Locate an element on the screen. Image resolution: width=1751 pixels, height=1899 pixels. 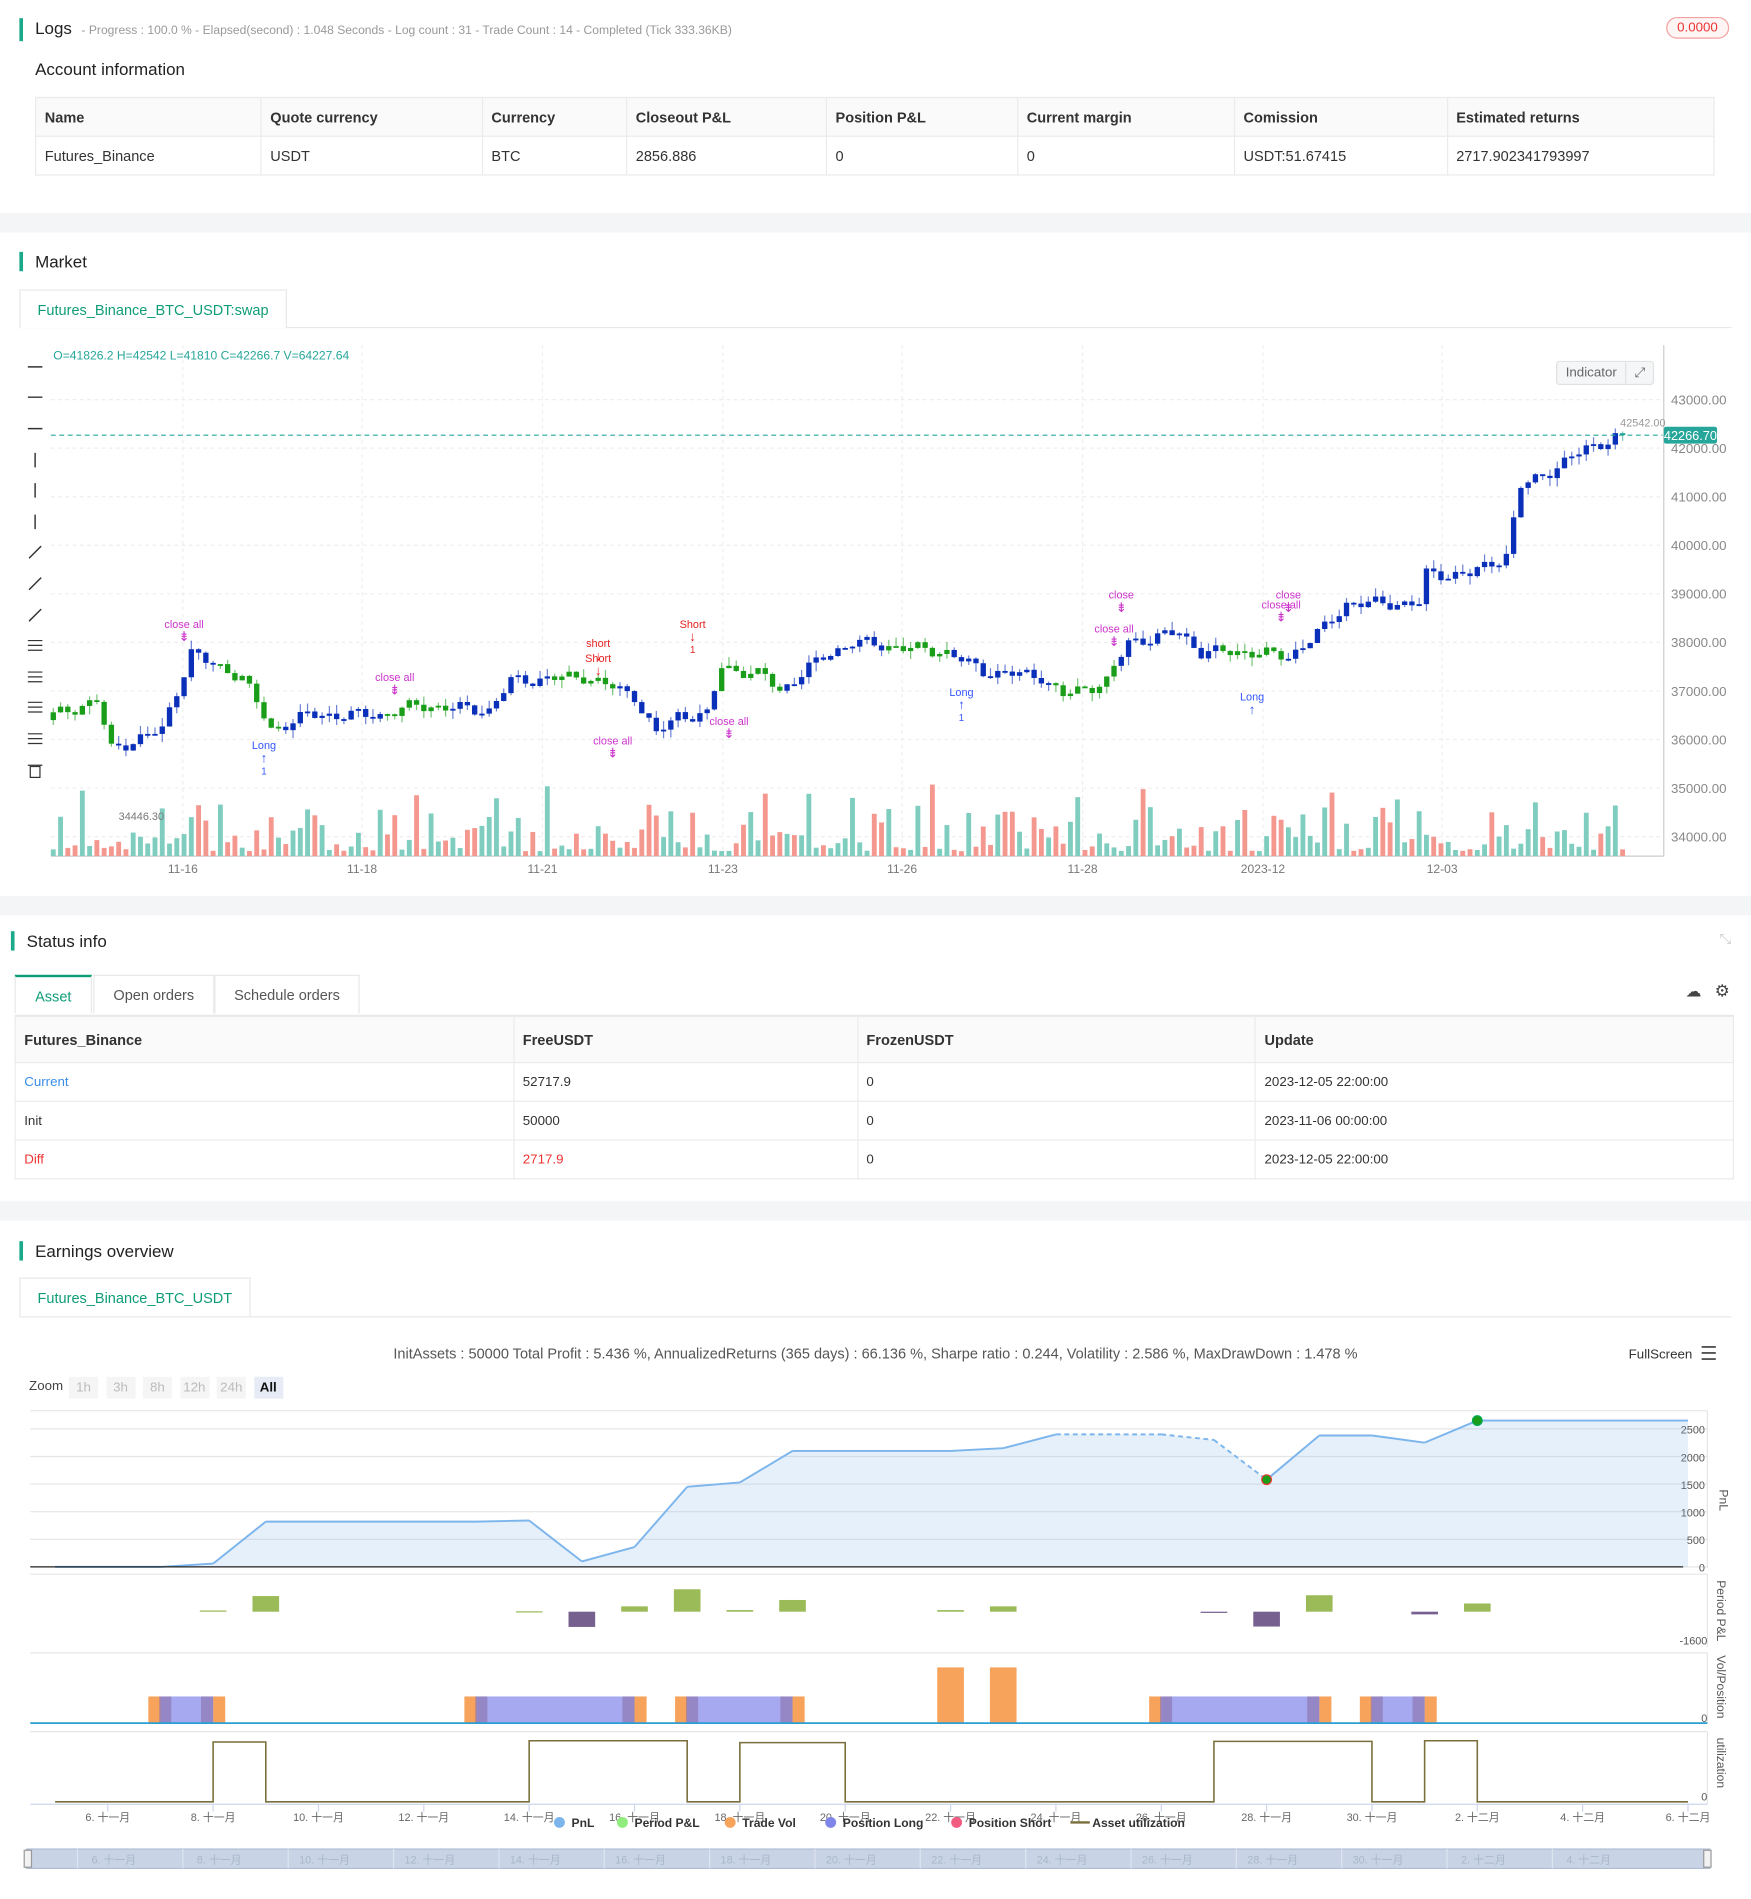
indicator-button: Indicator ⤢ is located at coordinates (1605, 373).